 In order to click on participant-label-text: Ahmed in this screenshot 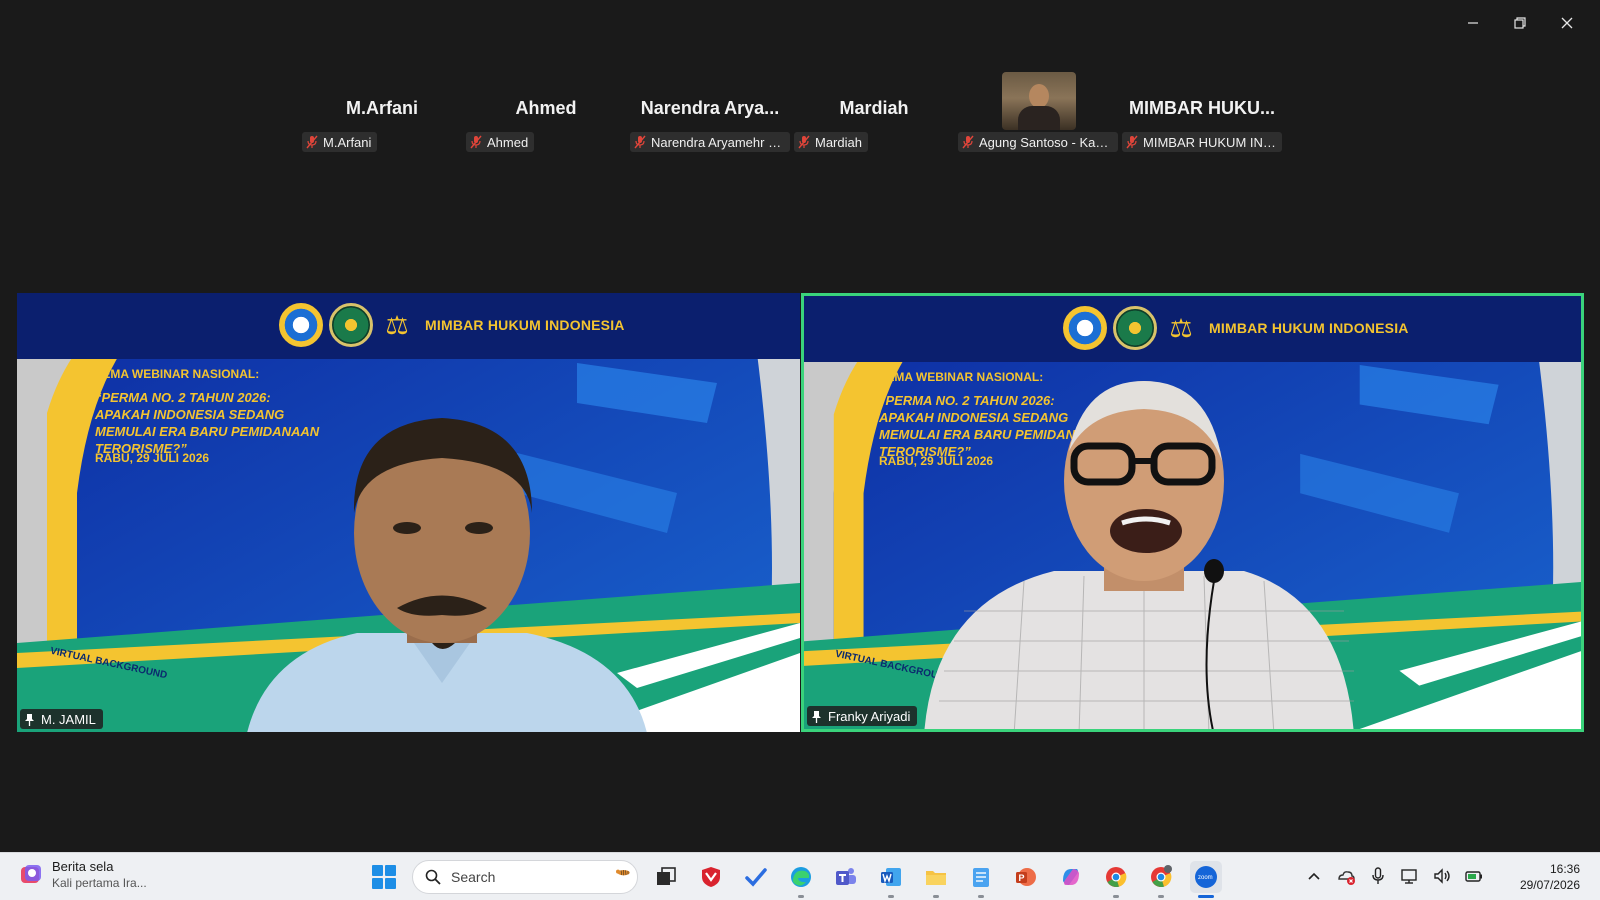, I will do `click(508, 142)`.